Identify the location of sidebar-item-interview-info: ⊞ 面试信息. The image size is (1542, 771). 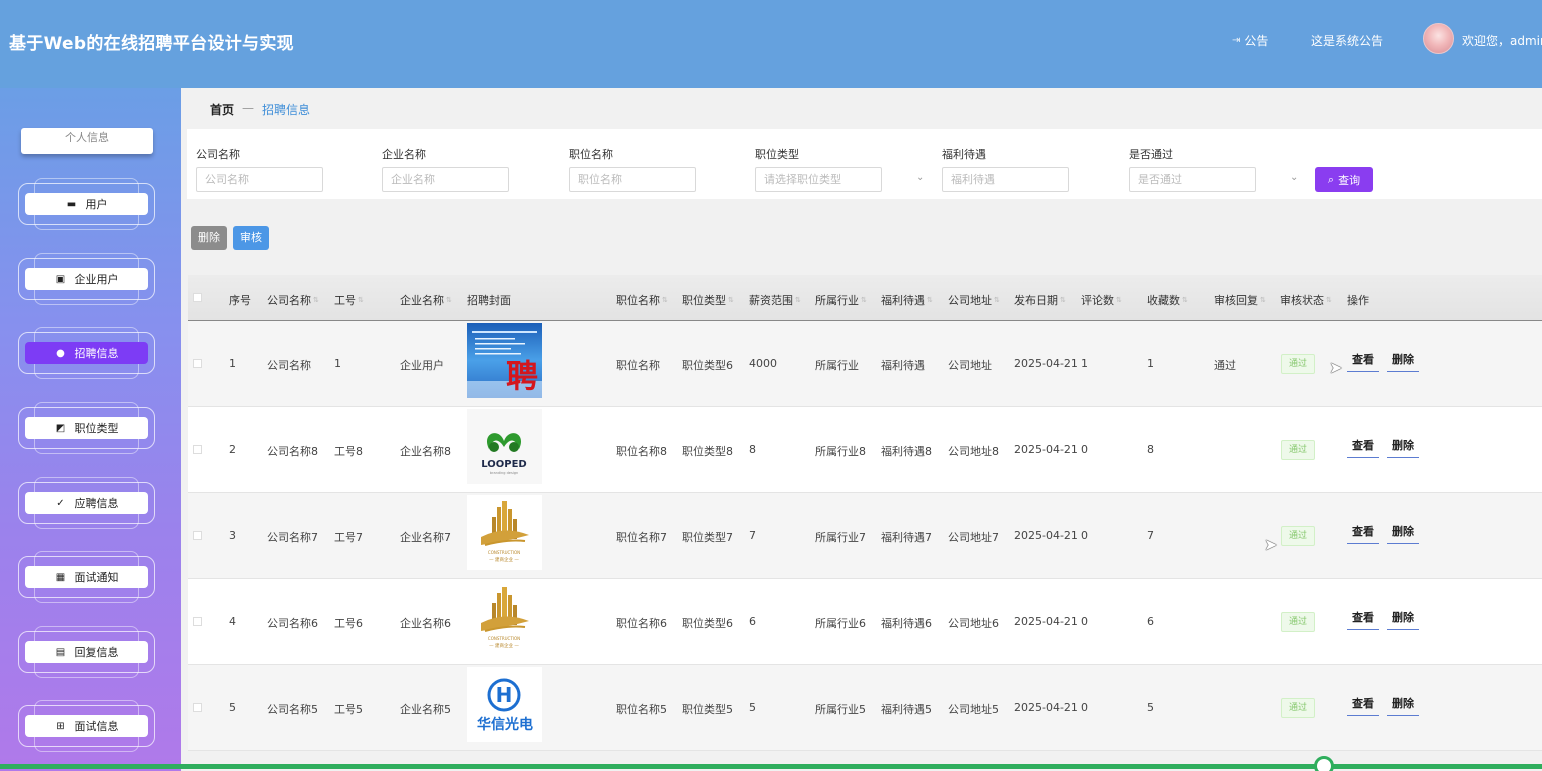
(86, 726).